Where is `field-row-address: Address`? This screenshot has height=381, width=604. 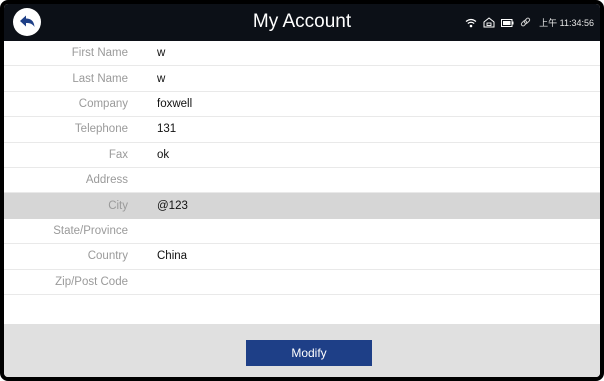 field-row-address: Address is located at coordinates (302, 180).